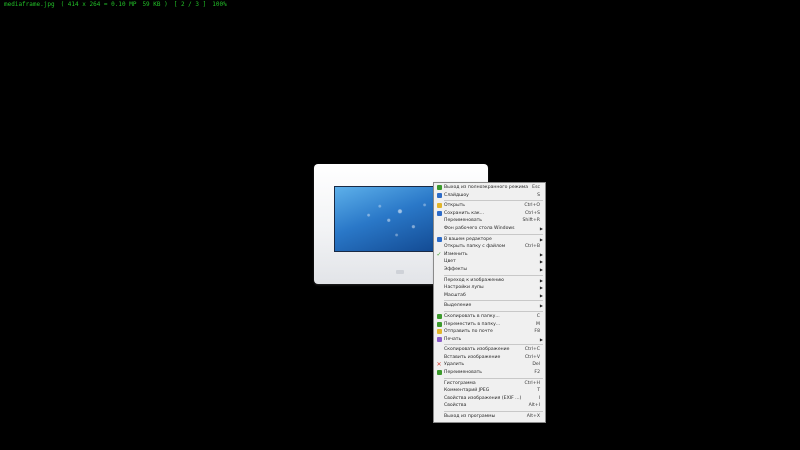  What do you see at coordinates (439, 254) in the screenshot?
I see `check-icon: ✓` at bounding box center [439, 254].